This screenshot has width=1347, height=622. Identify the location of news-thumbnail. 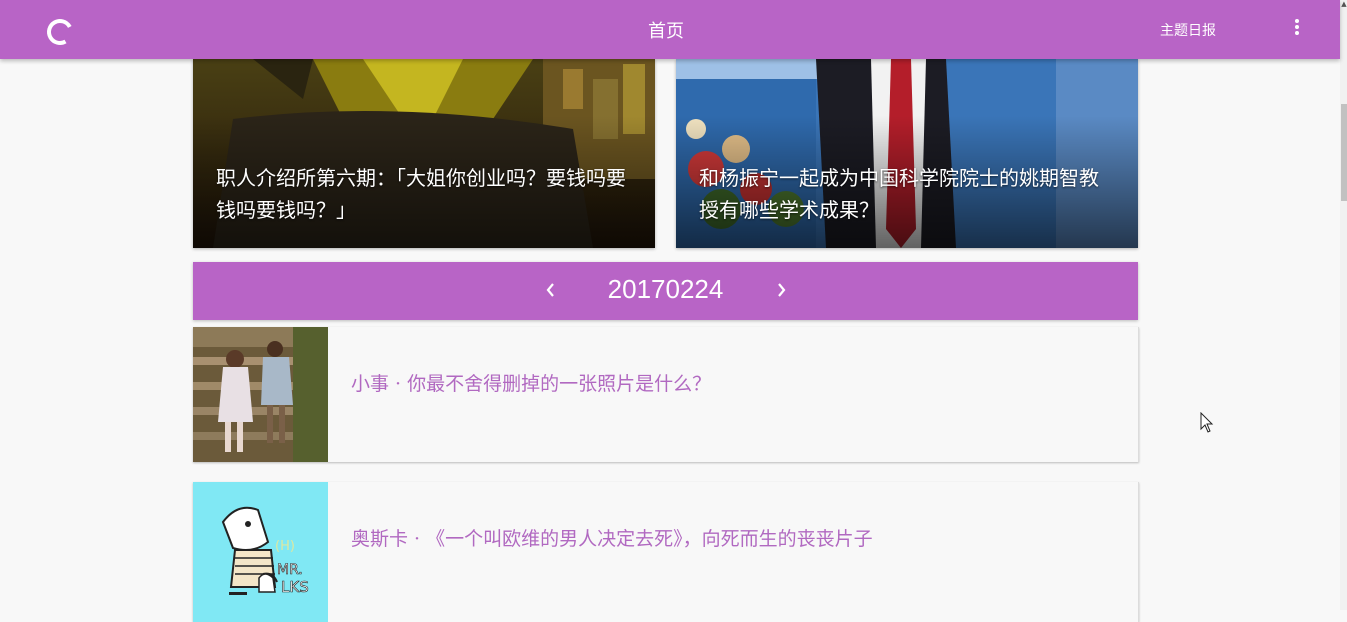
(260, 394).